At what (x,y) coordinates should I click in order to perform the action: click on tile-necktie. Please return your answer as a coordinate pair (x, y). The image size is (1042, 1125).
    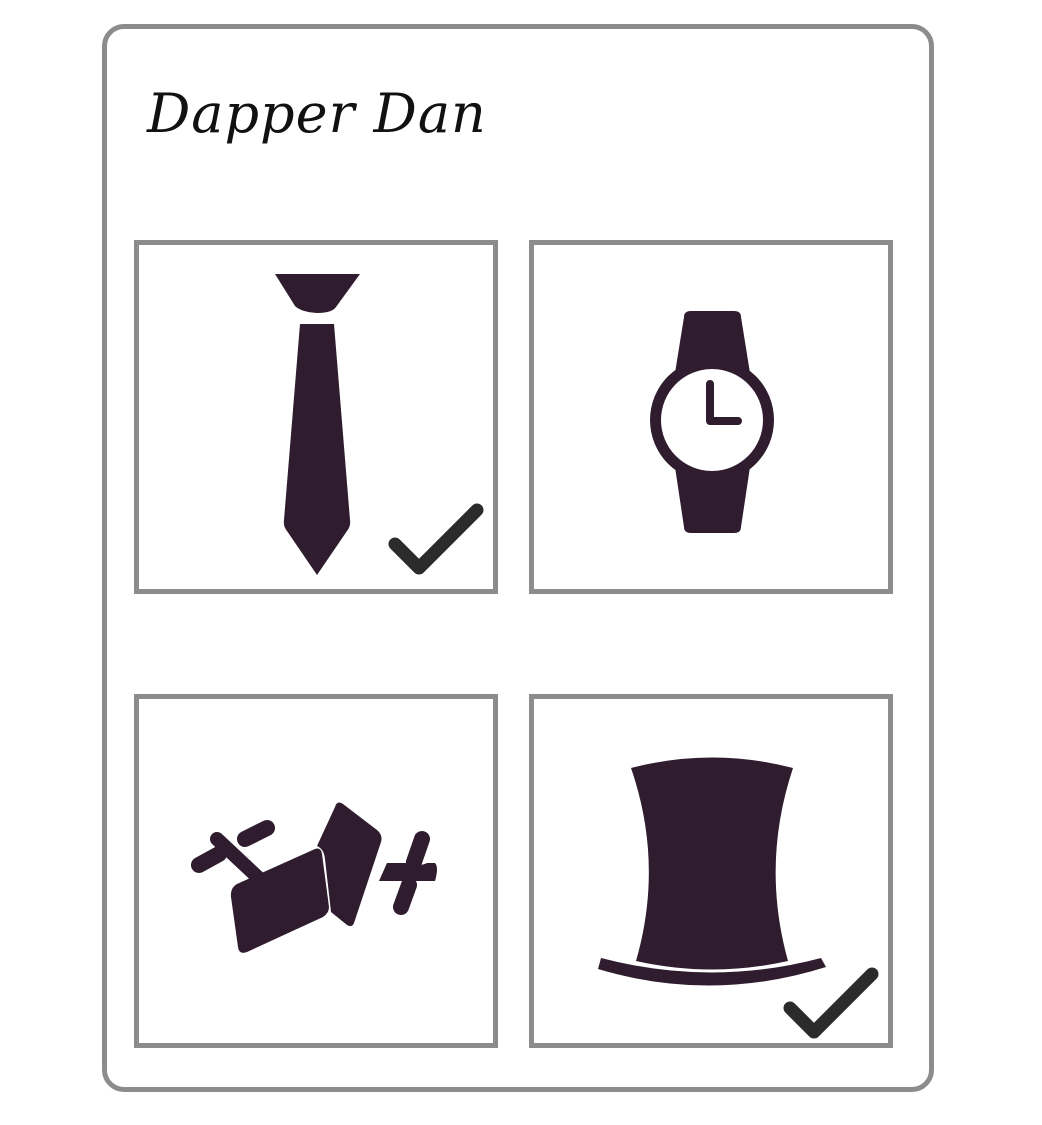
    Looking at the image, I should click on (316, 417).